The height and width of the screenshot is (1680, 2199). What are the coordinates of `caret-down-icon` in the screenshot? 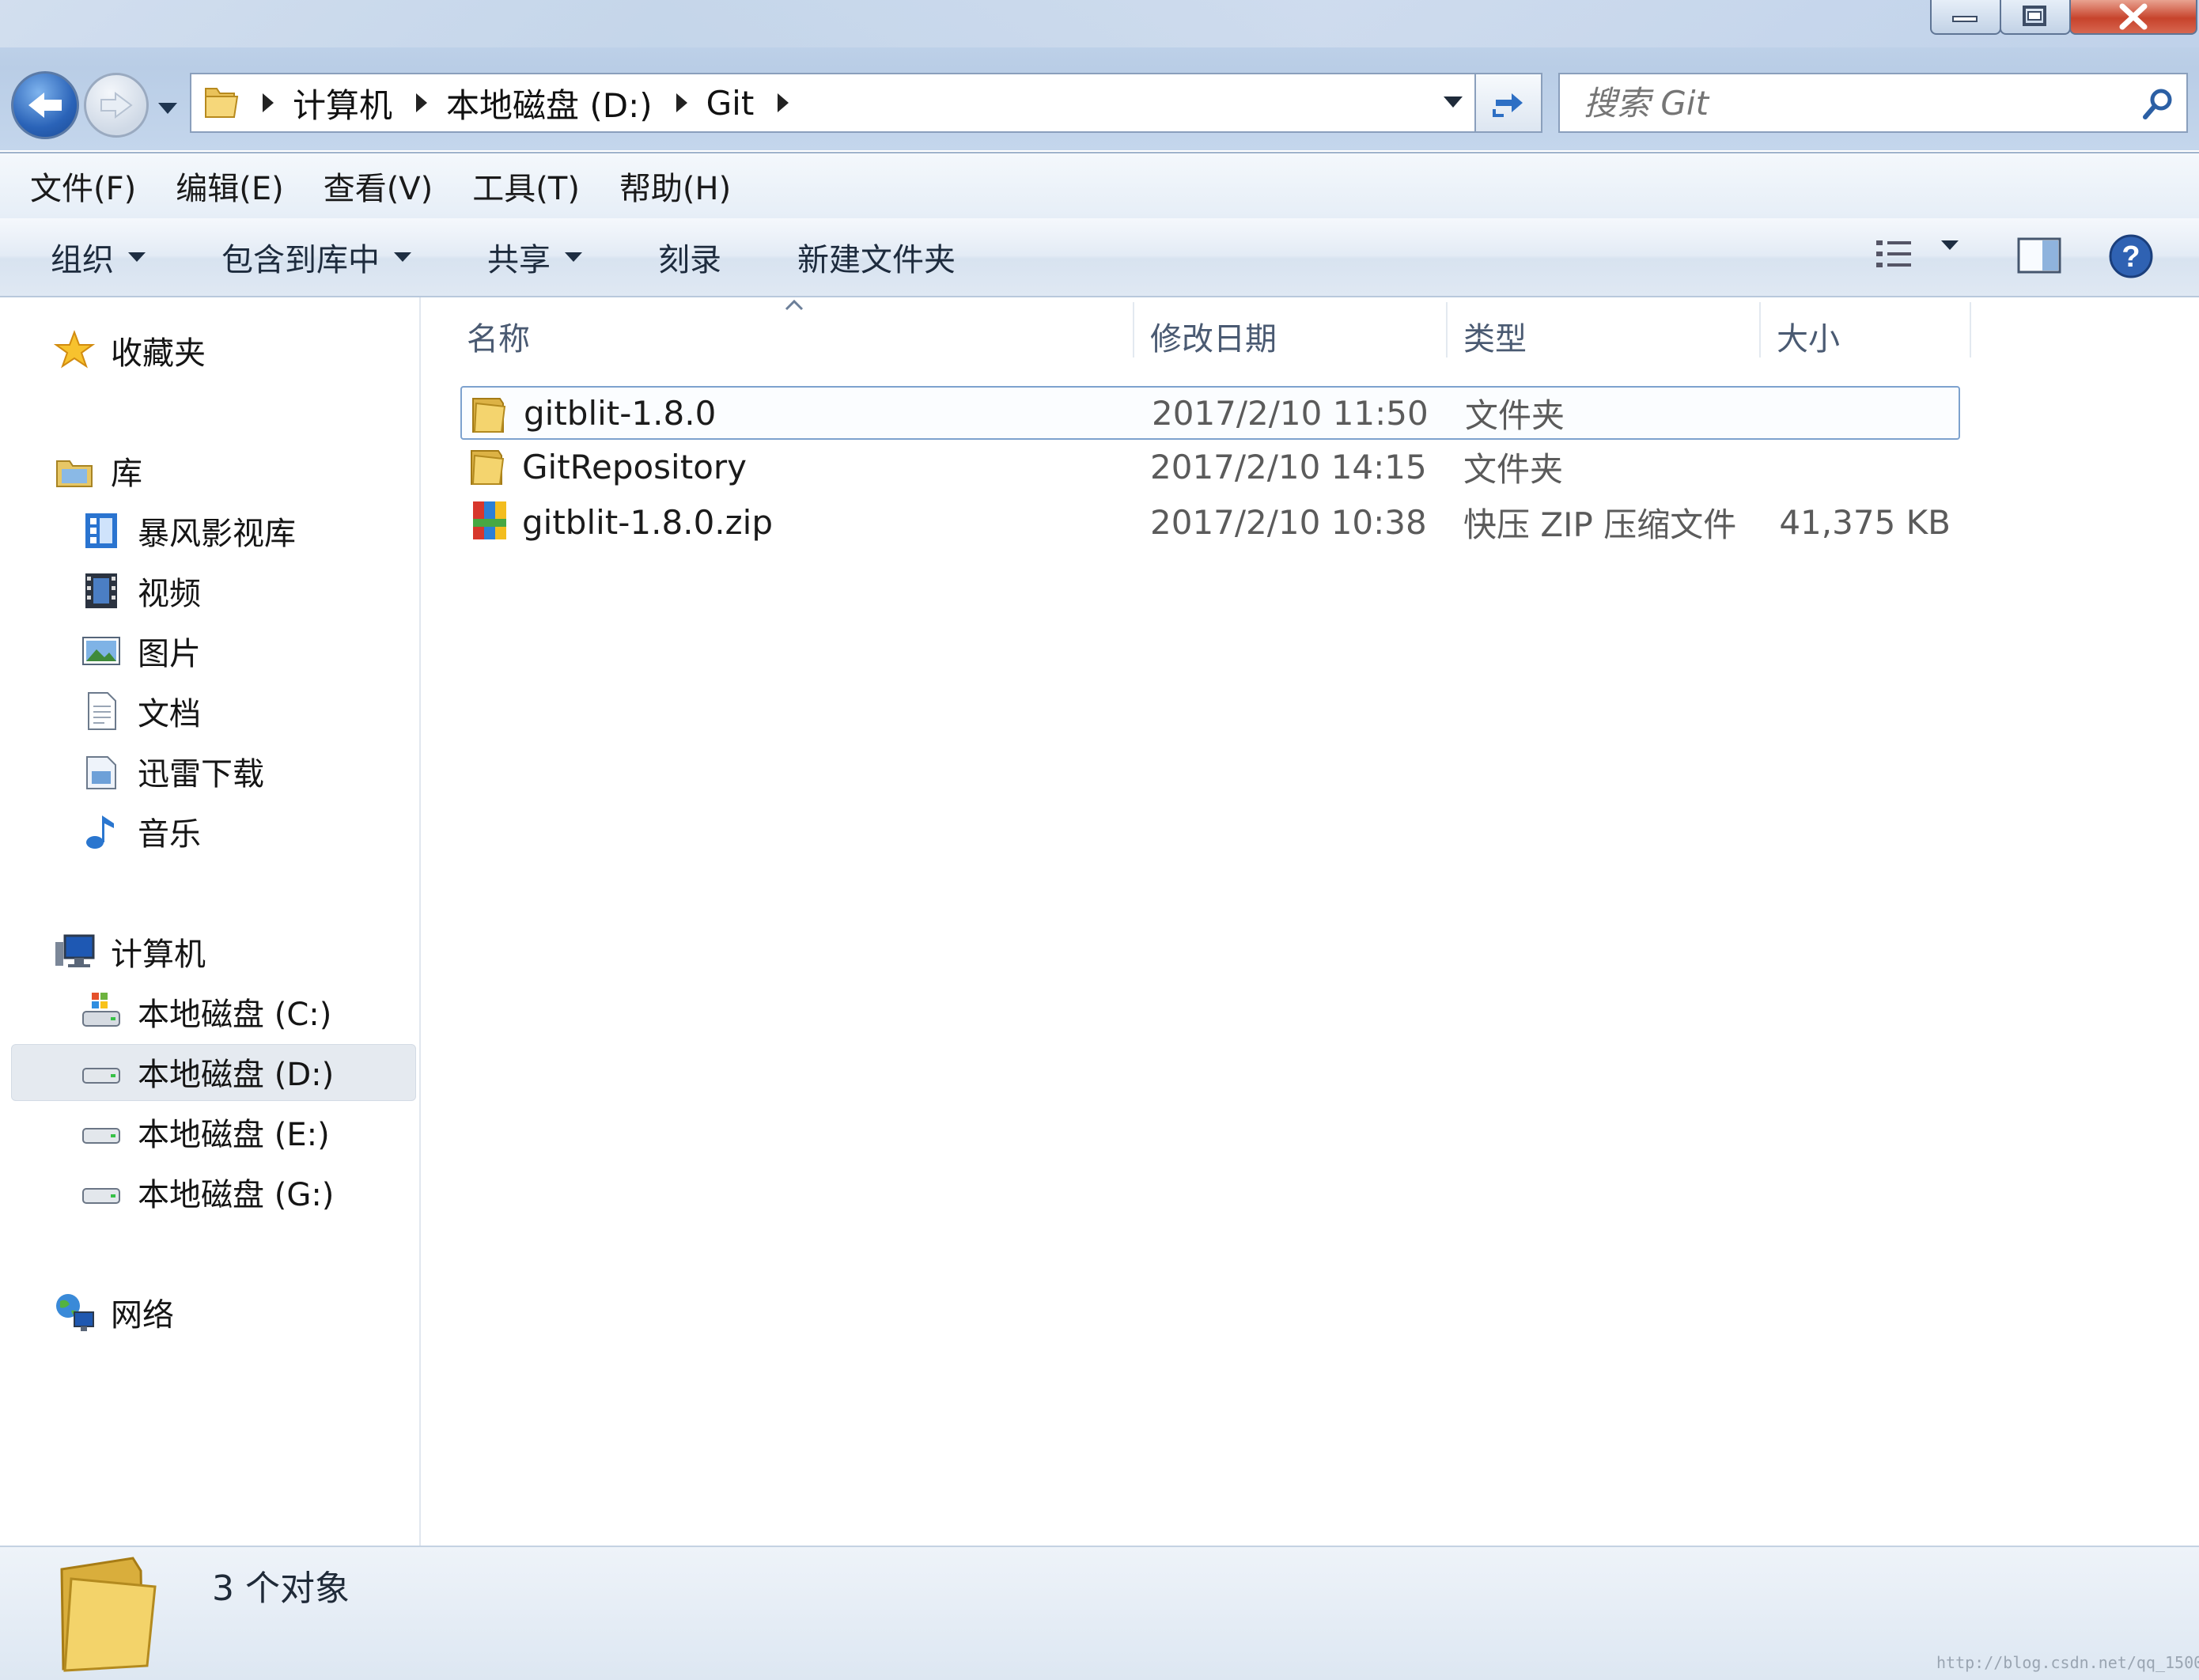 It's located at (137, 257).